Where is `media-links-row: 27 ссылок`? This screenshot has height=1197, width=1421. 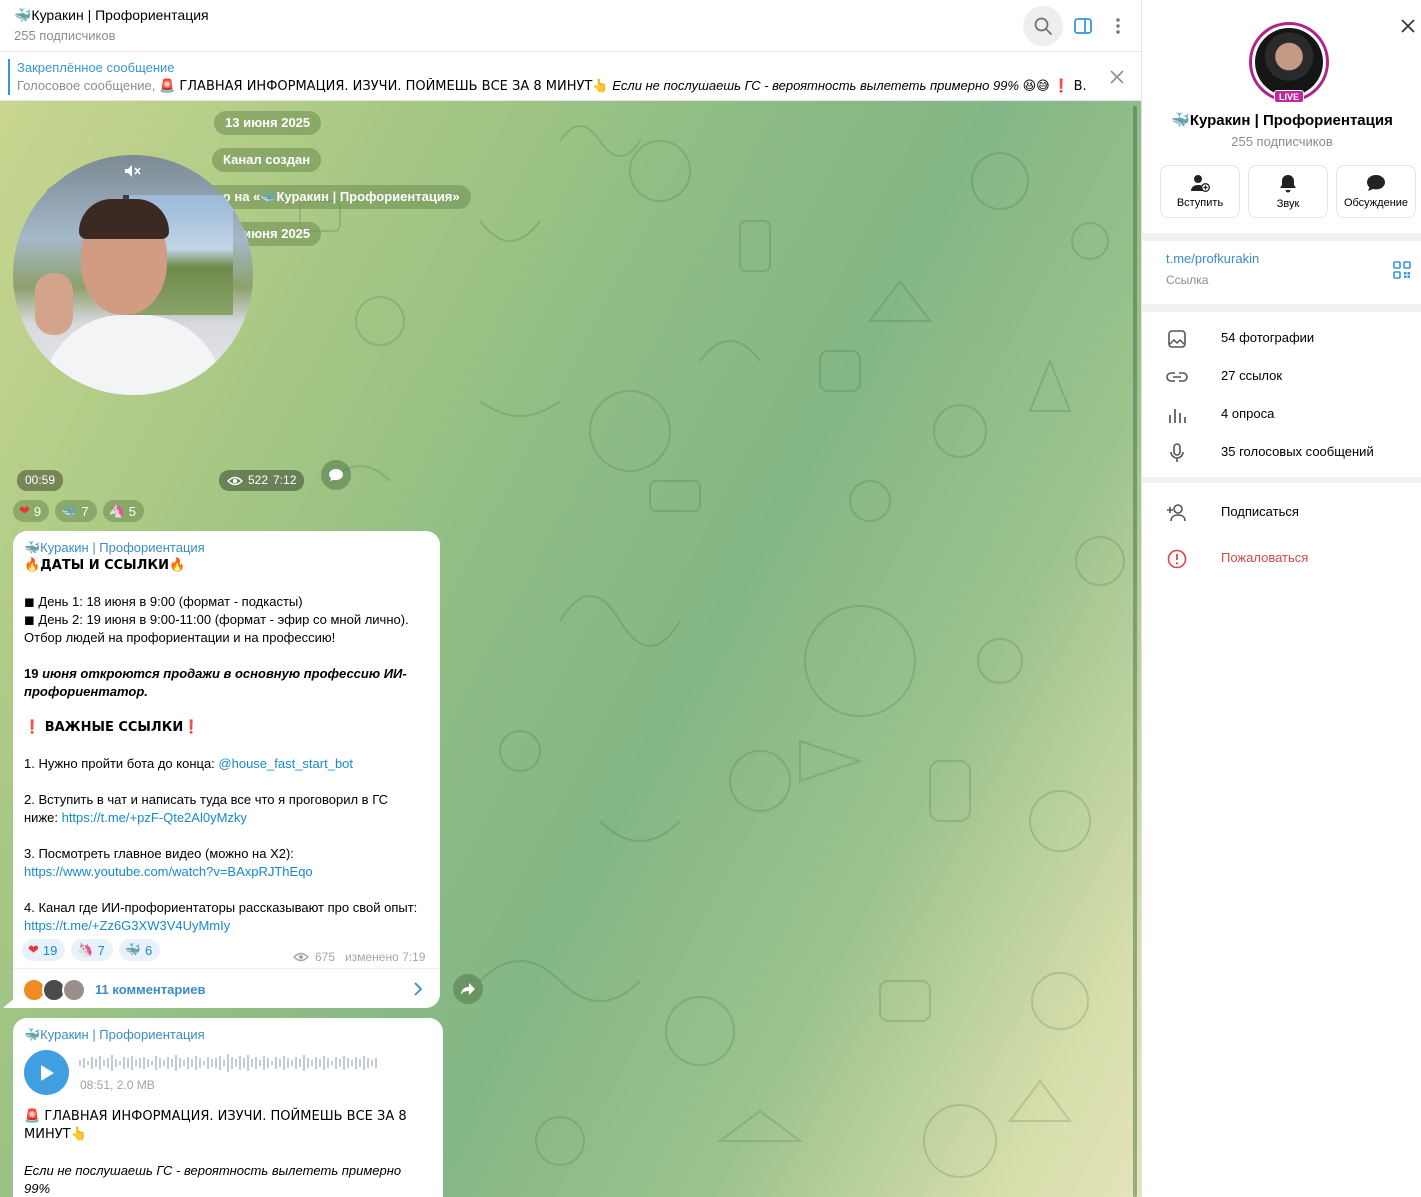
media-links-row: 27 ссылок is located at coordinates (1281, 376).